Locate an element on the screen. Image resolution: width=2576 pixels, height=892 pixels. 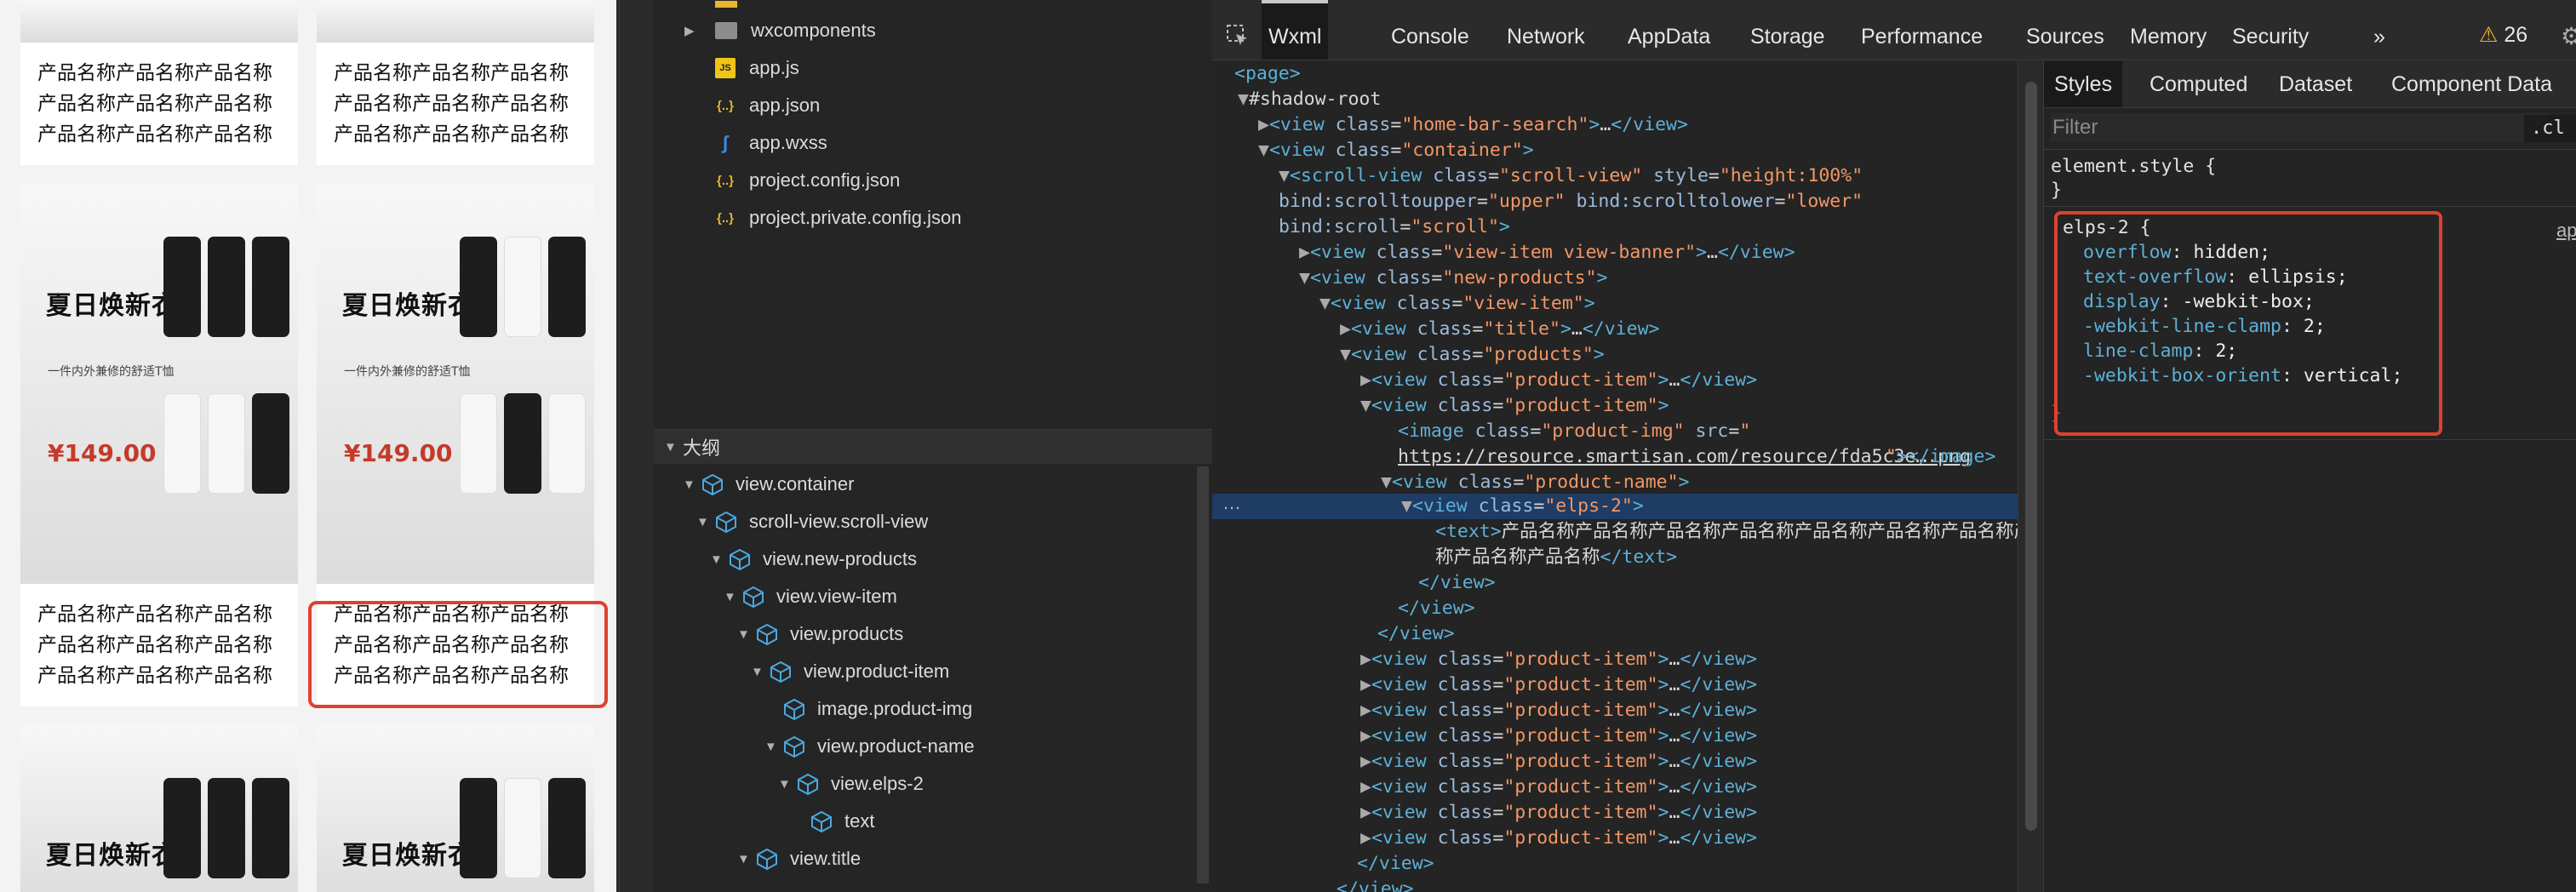
dom-node: ▼<view class="view-item"> is located at coordinates (1457, 304).